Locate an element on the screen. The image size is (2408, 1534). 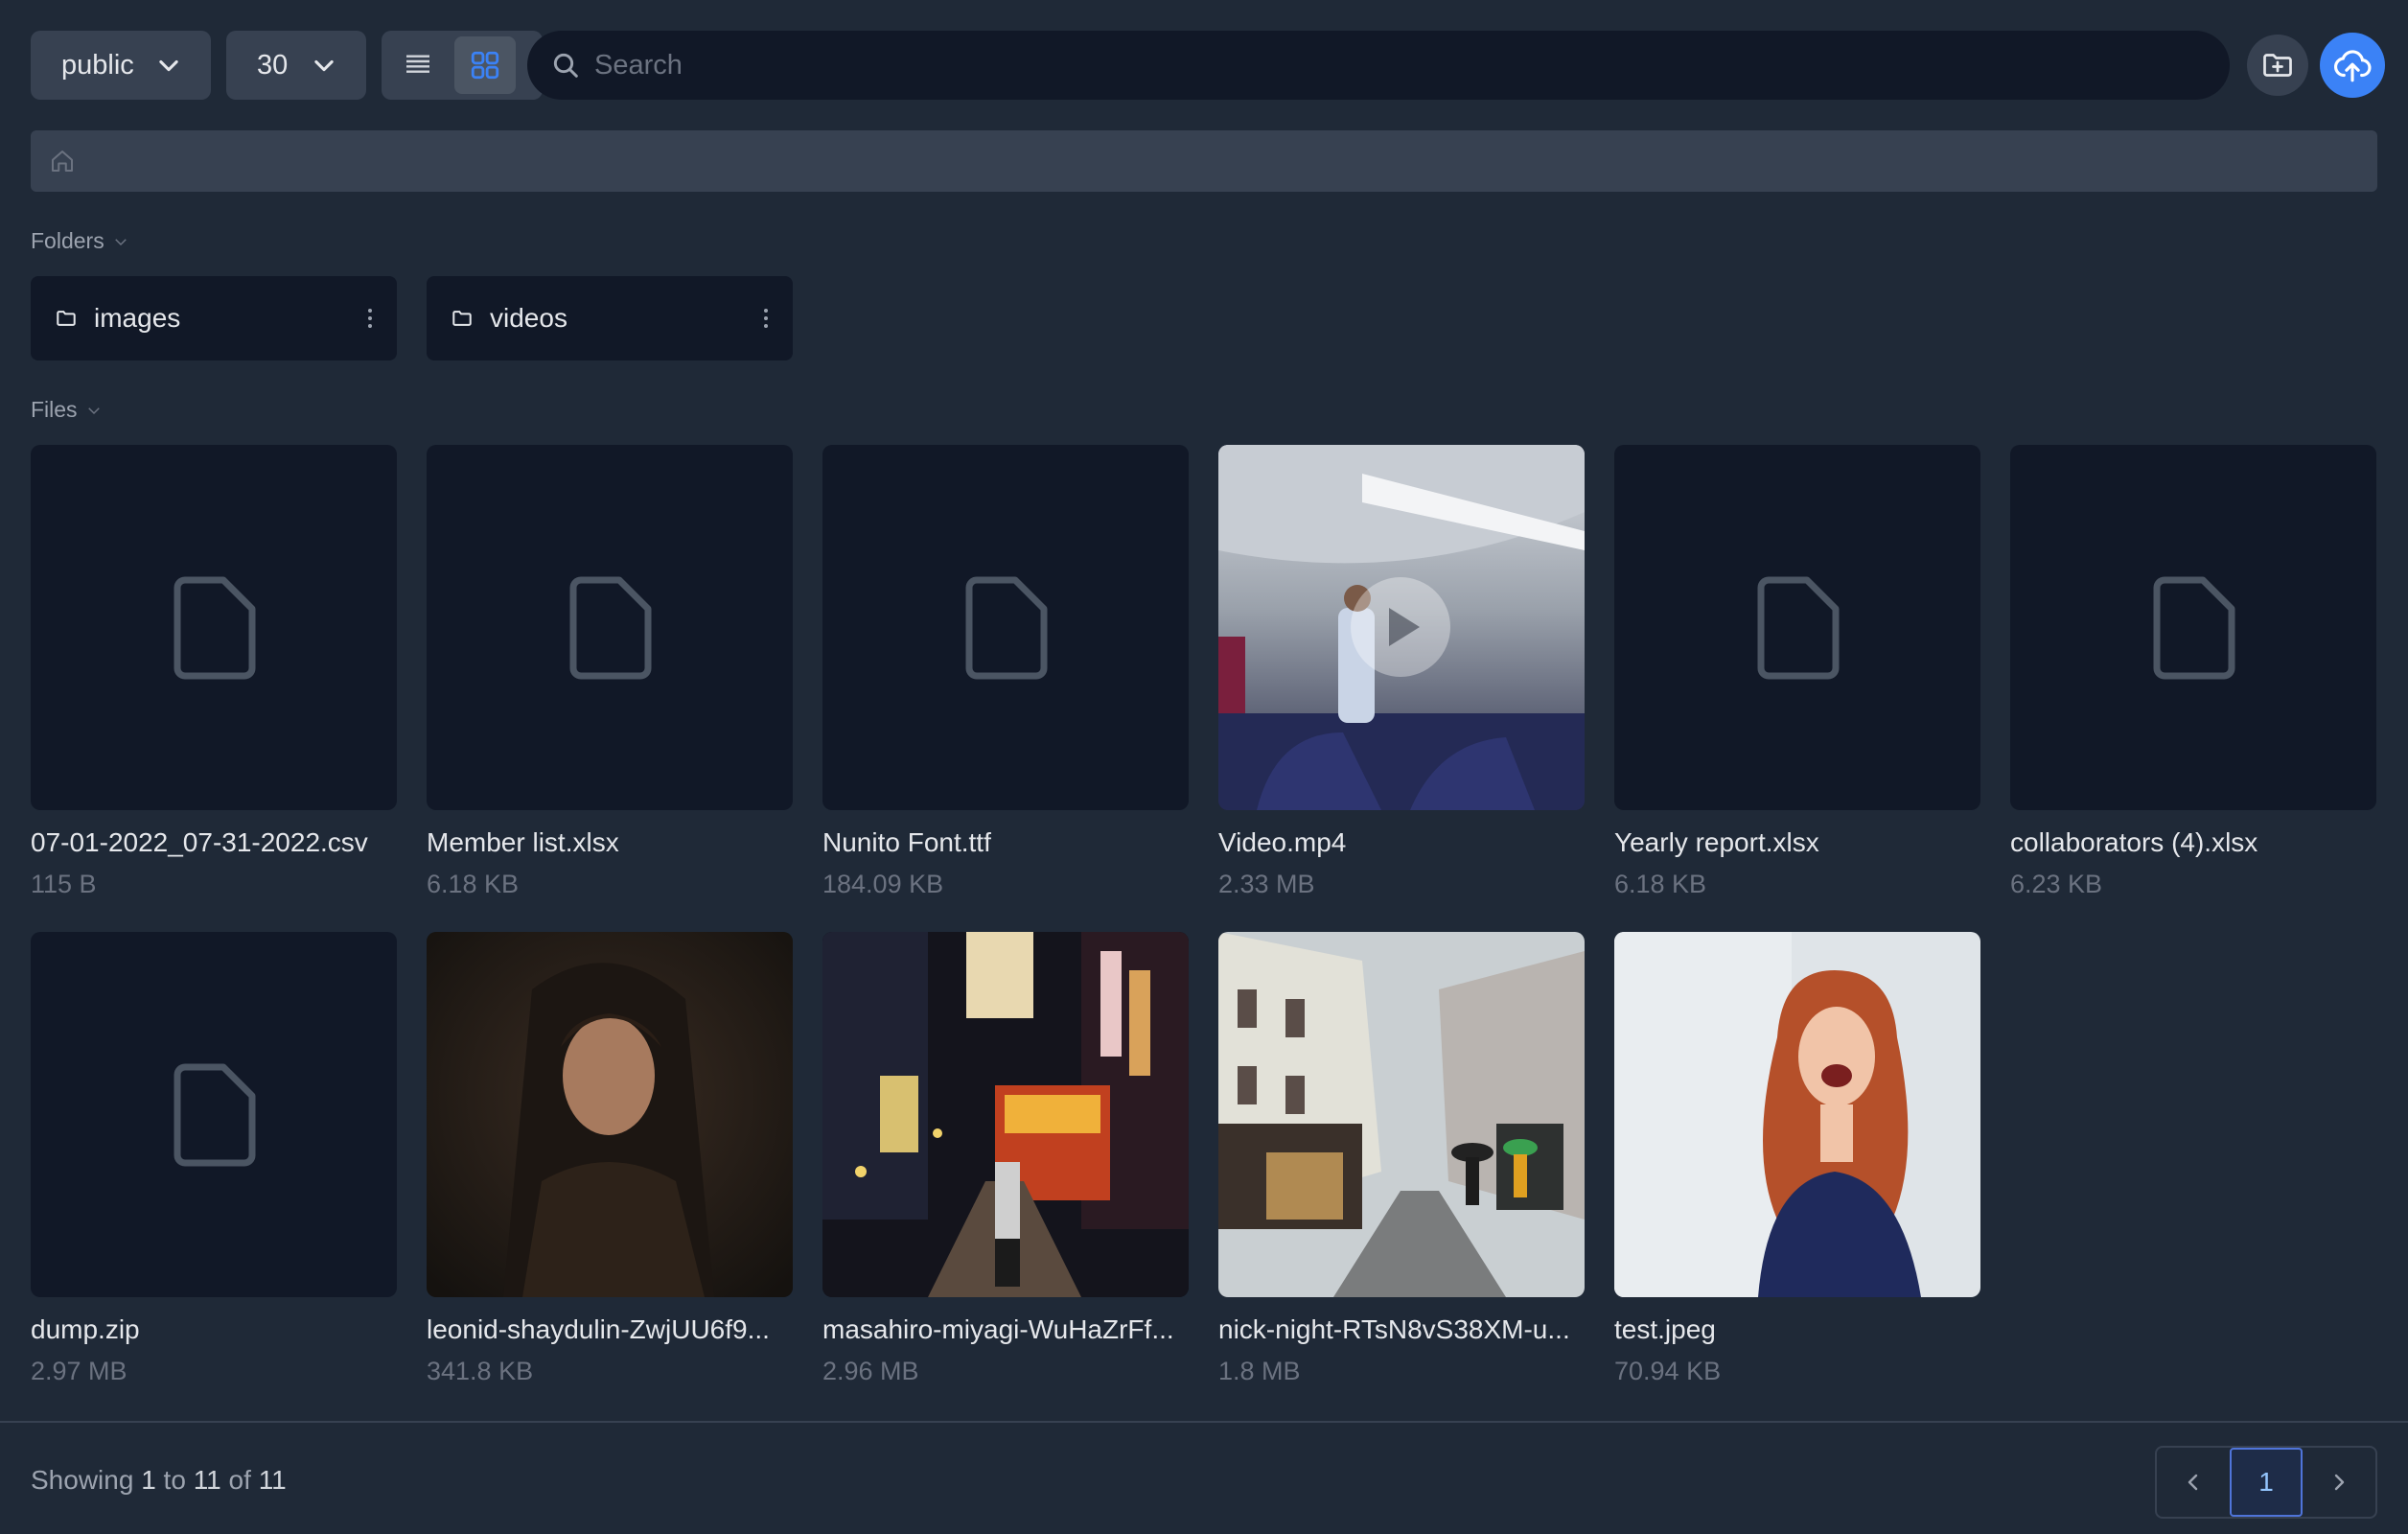
chevron-left-icon is located at coordinates (2193, 1482).